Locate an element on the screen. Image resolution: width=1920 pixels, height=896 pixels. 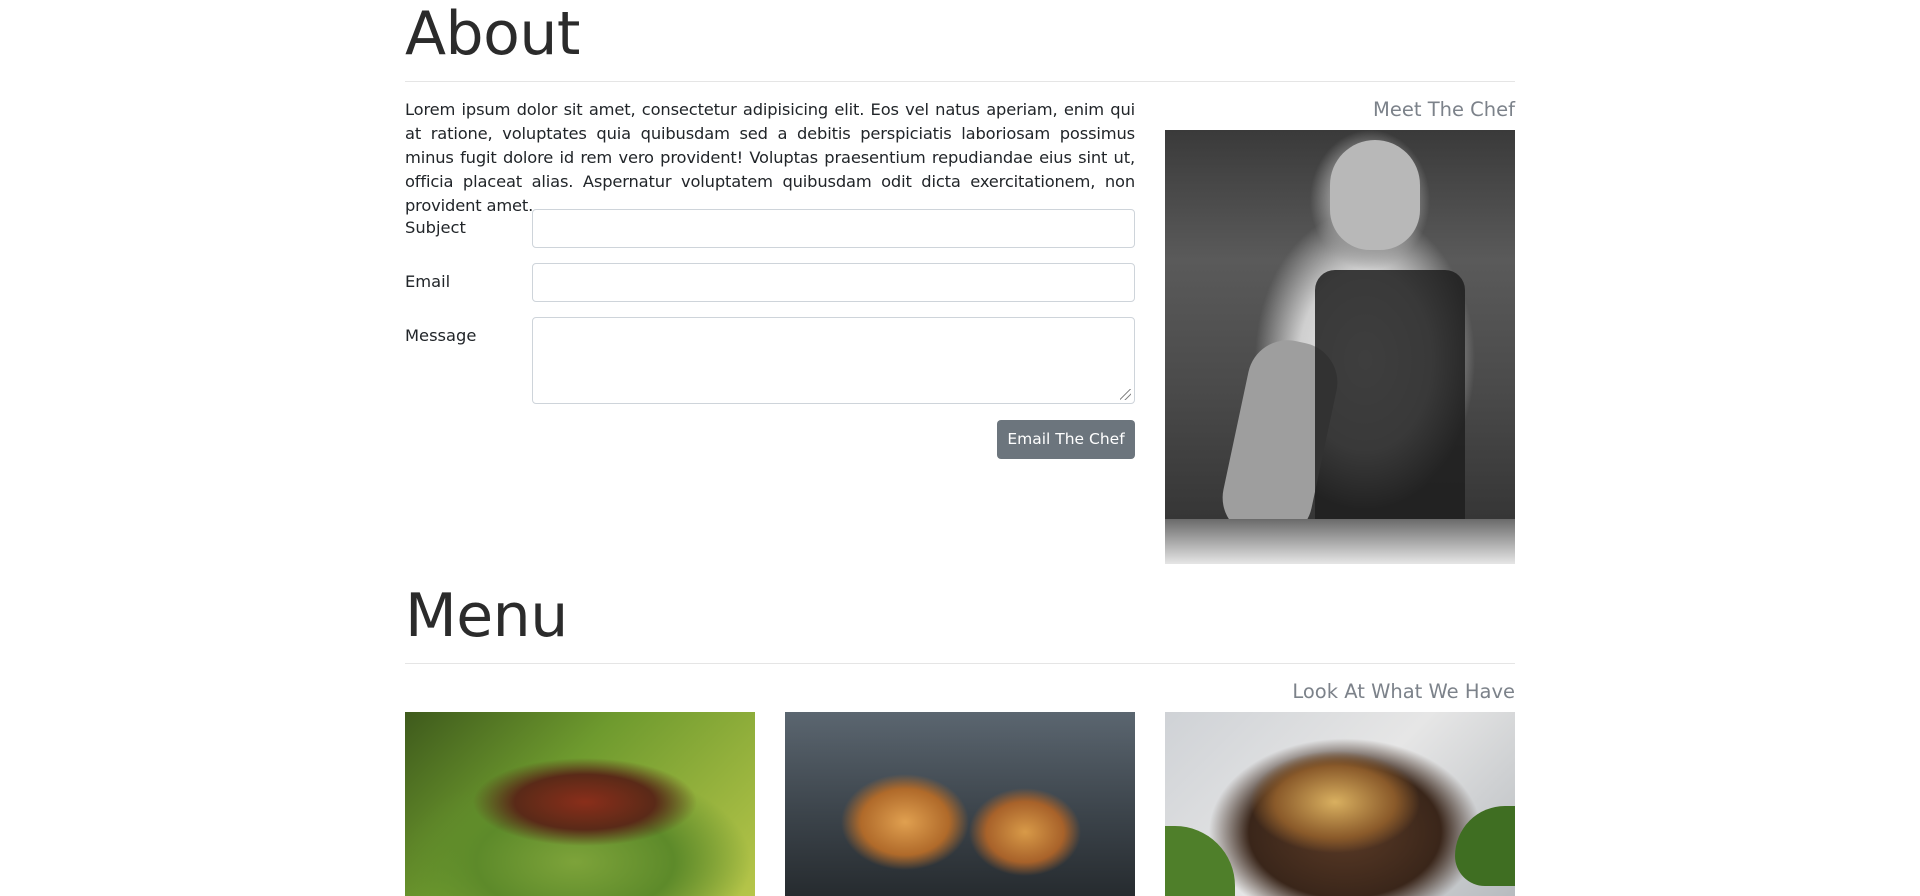
email-label: Email is located at coordinates (428, 281).